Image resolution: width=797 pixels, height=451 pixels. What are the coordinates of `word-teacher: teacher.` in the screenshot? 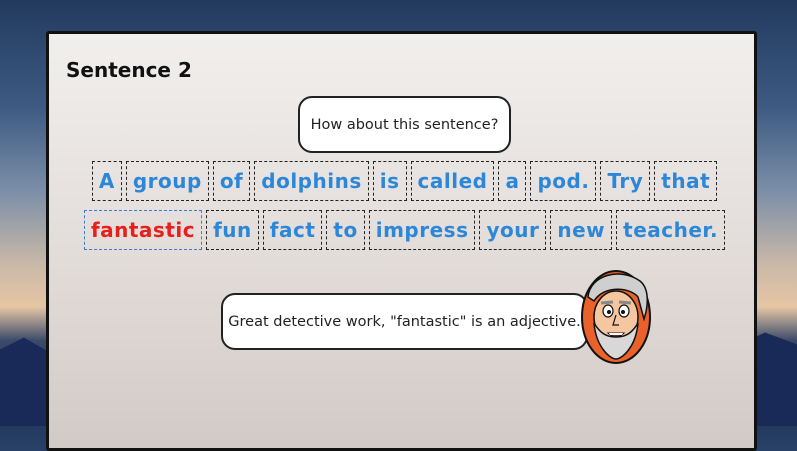 It's located at (671, 230).